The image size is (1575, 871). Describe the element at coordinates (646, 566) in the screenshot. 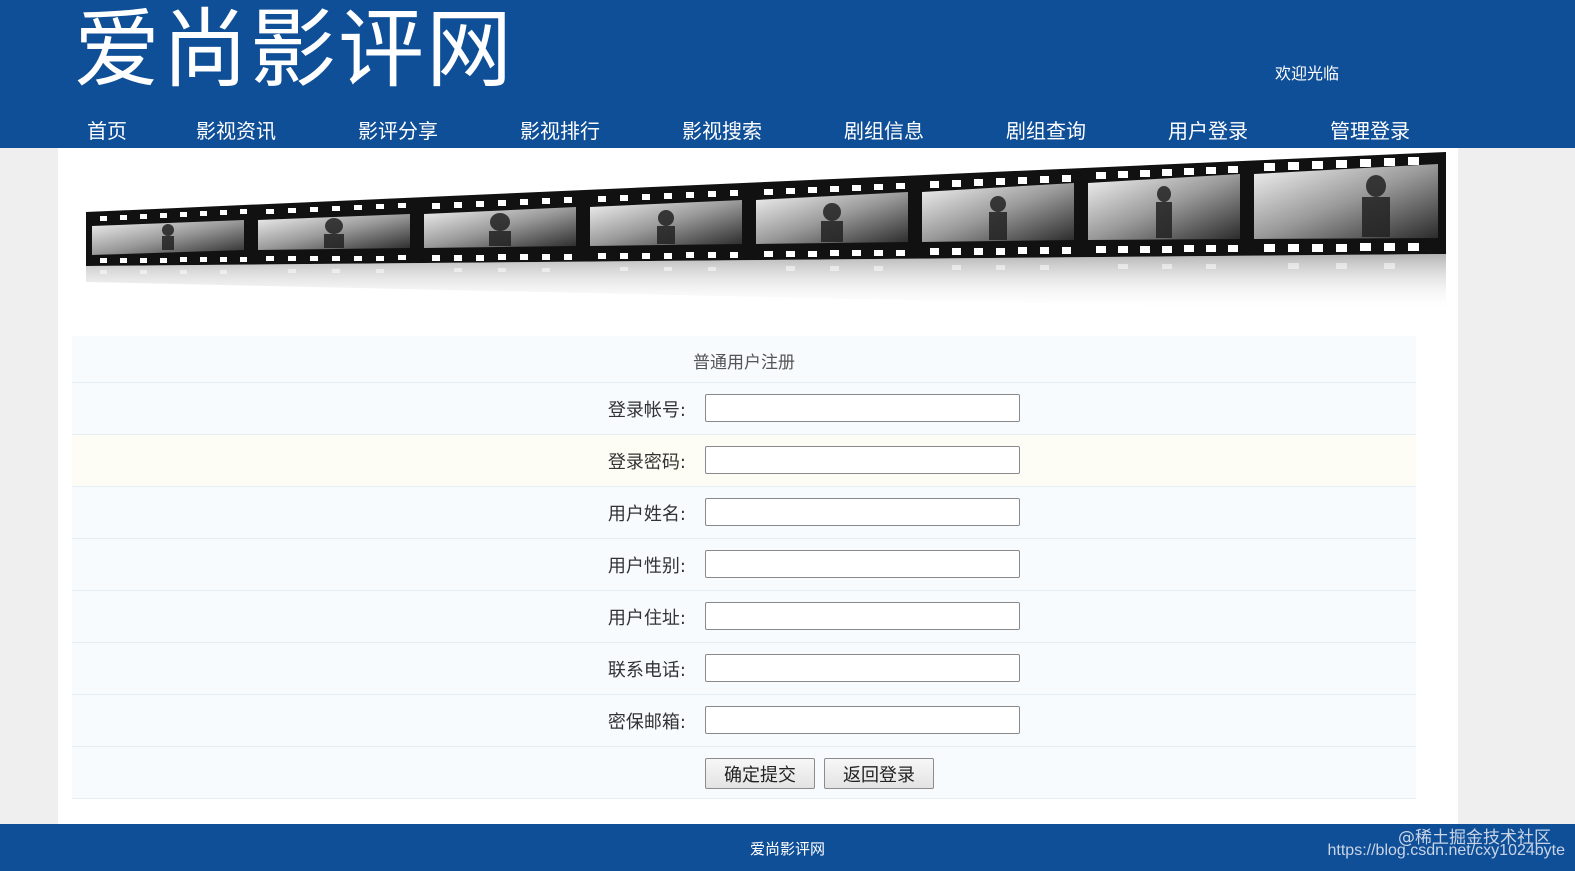

I see `gender-label: 用户性别:` at that location.